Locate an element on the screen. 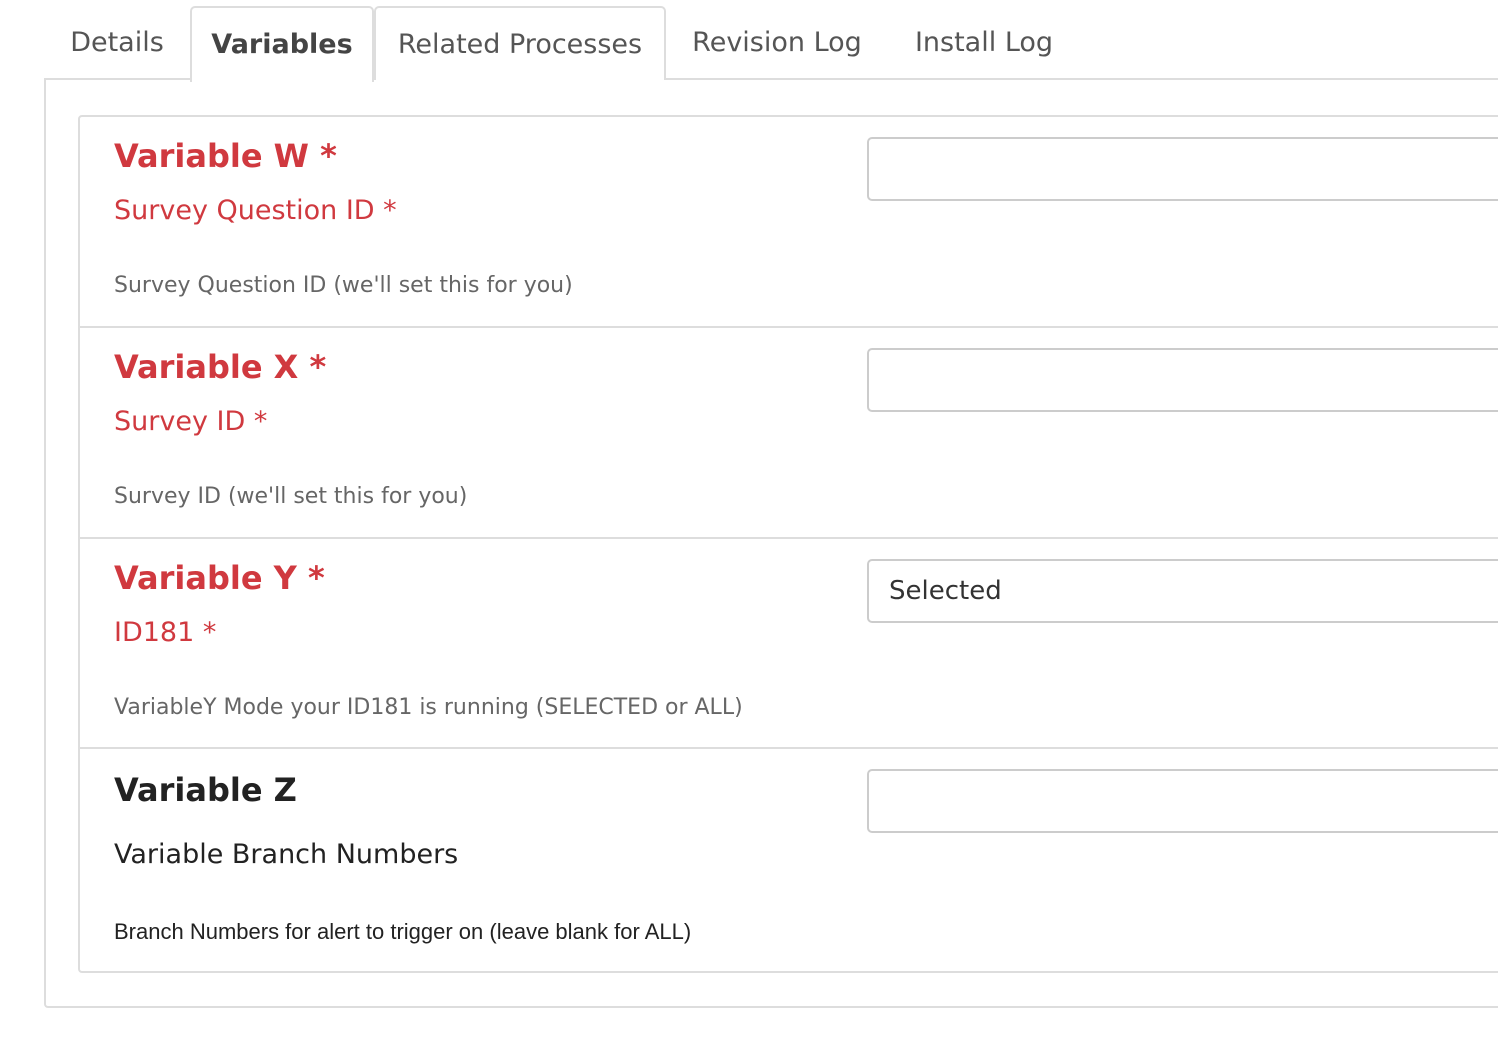 The width and height of the screenshot is (1498, 1043). tab-related-processes: Related Processes is located at coordinates (520, 43).